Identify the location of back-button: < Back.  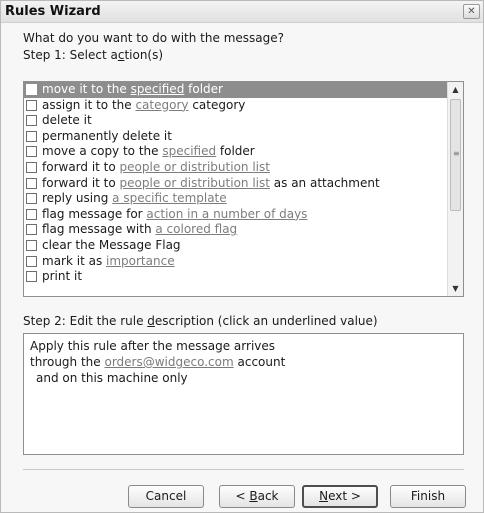
(257, 496).